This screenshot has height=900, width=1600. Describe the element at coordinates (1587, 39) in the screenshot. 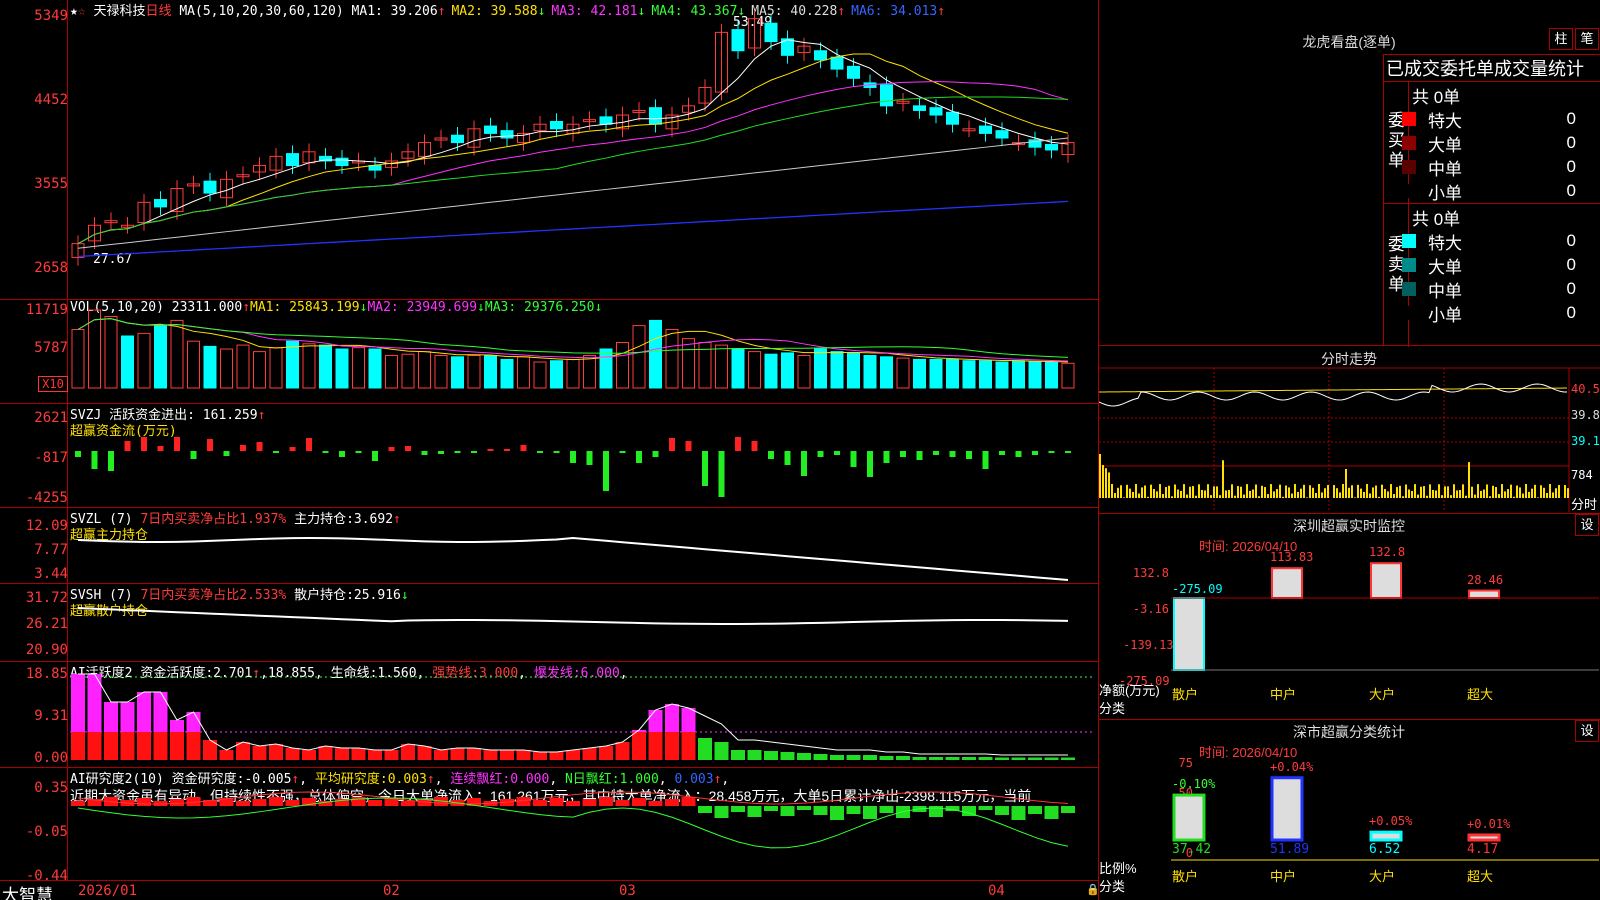

I see `tick-view-button: 笔` at that location.